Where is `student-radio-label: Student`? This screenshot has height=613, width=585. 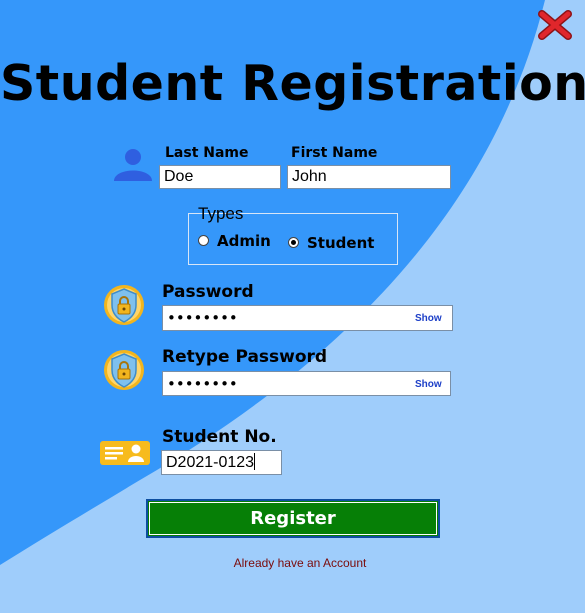
student-radio-label: Student is located at coordinates (340, 243).